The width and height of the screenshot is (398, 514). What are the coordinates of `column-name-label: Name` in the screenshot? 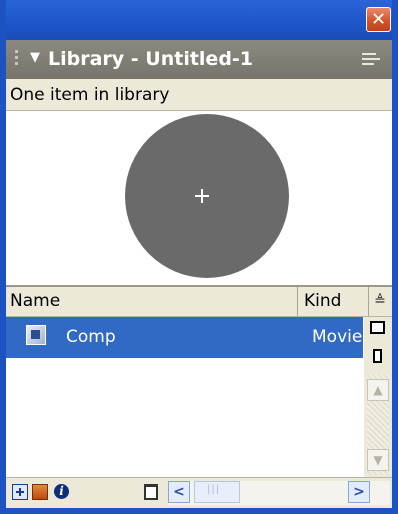 It's located at (35, 301).